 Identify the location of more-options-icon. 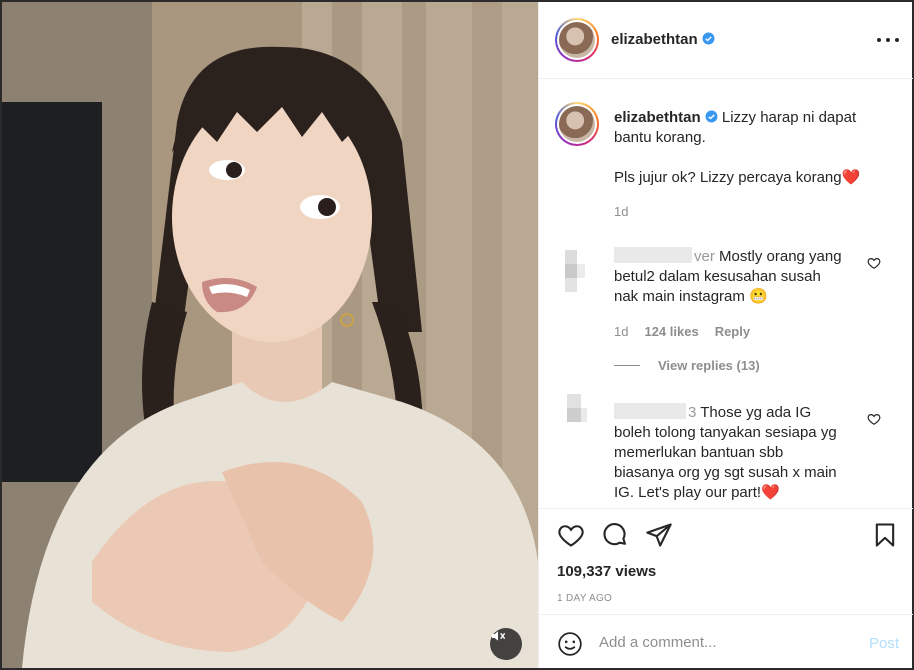
(888, 40).